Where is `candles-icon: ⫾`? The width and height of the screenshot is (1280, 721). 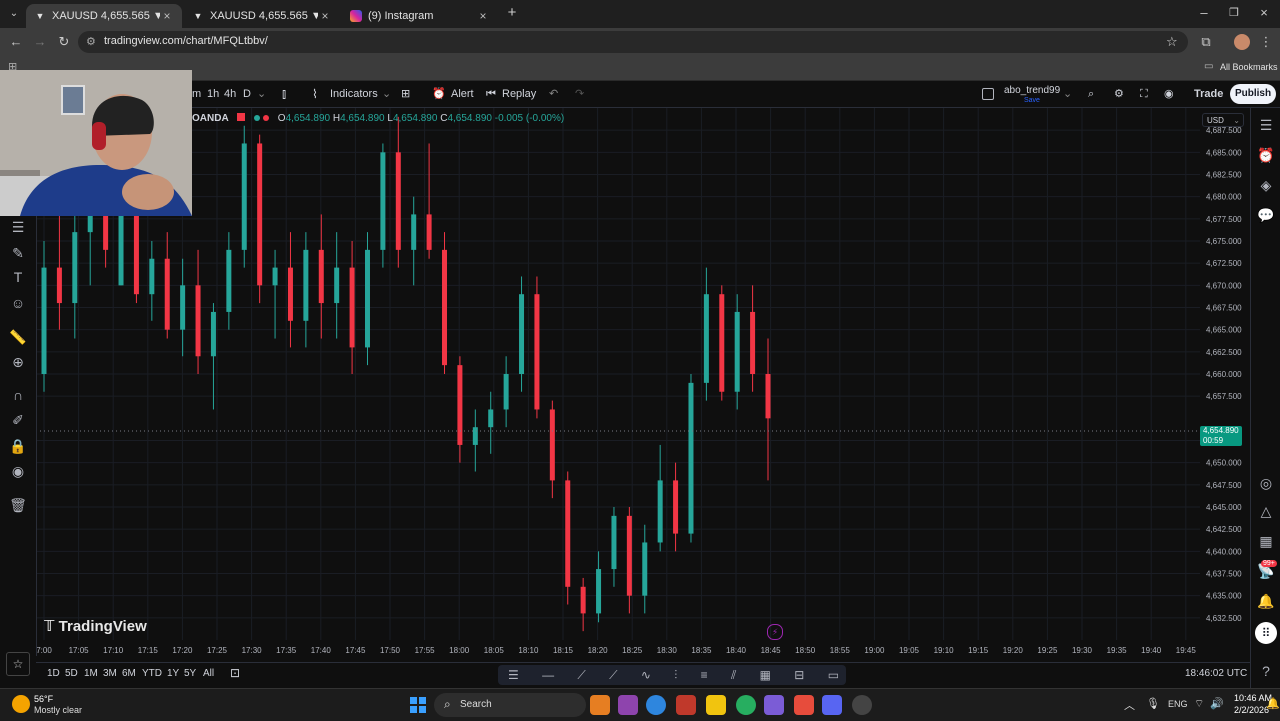
candles-icon: ⫾ is located at coordinates (284, 94).